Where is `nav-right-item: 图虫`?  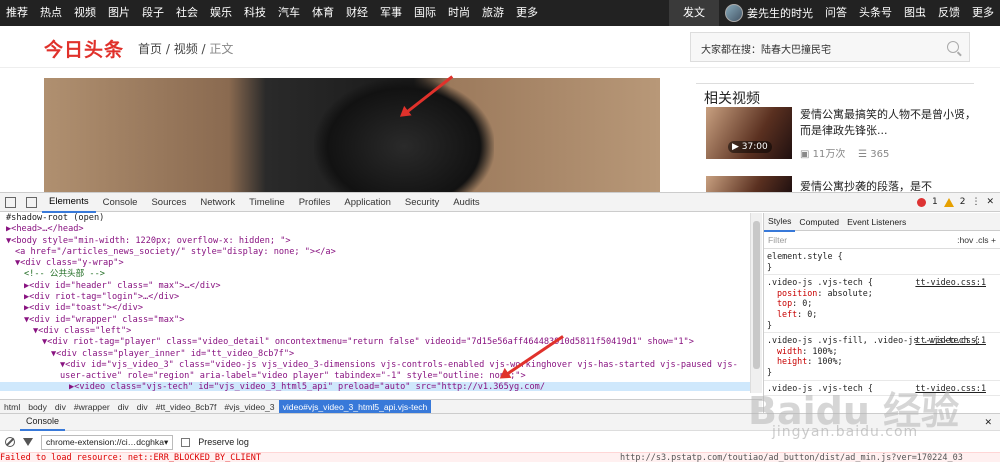 nav-right-item: 图虫 is located at coordinates (915, 13).